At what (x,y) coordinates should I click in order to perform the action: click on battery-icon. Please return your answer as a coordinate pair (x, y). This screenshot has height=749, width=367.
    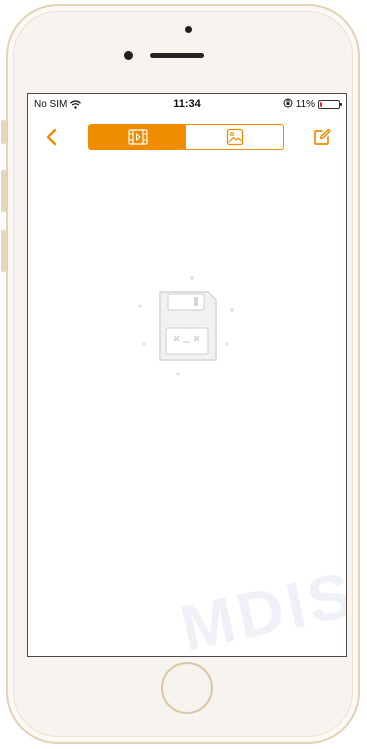
    Looking at the image, I should click on (330, 104).